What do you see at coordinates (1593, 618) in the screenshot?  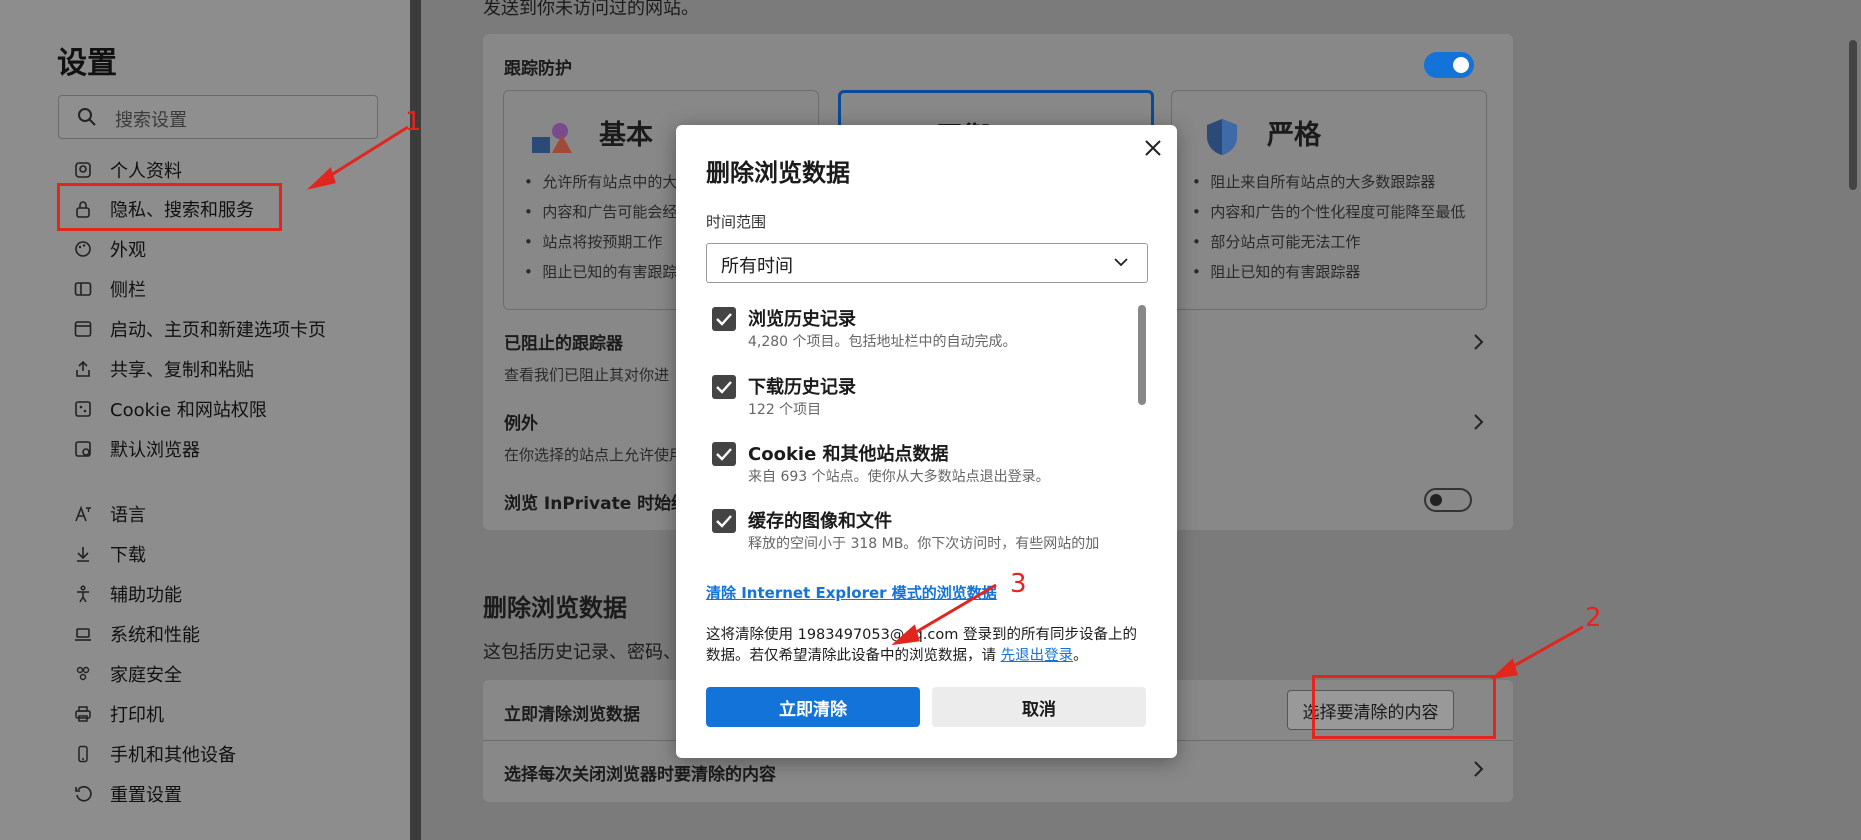 I see `annotation-number-2: 2` at bounding box center [1593, 618].